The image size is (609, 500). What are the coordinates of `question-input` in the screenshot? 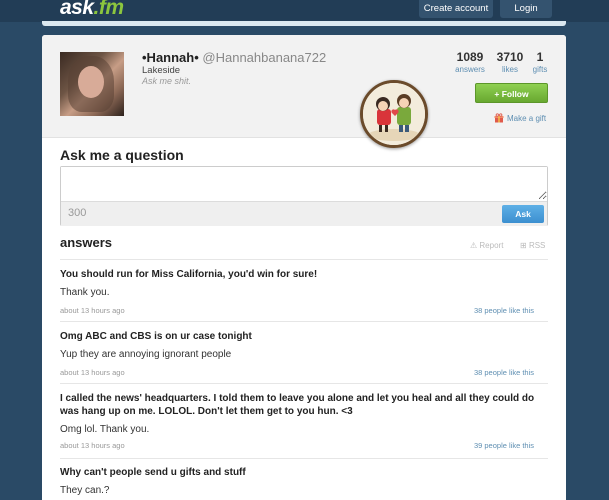 It's located at (304, 183).